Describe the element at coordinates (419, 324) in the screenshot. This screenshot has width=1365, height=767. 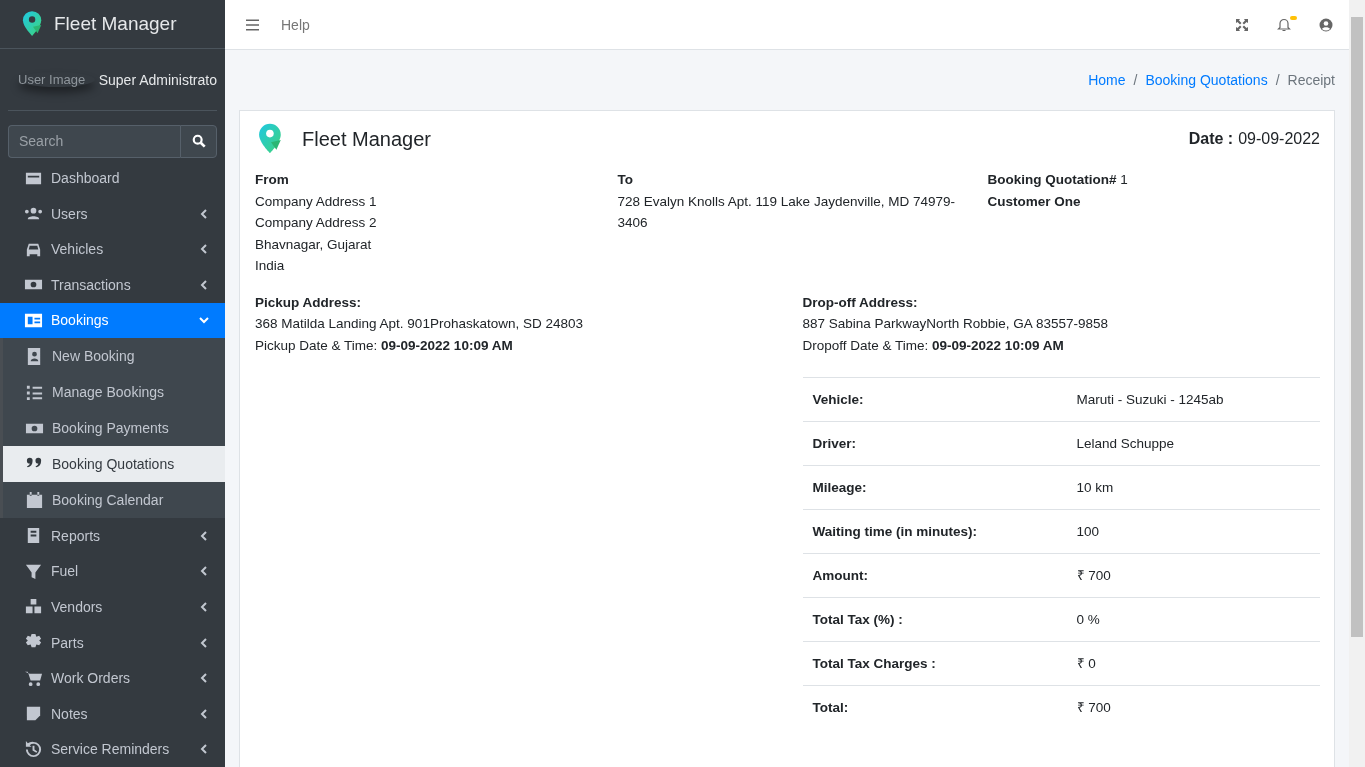
I see `pickup-address: 368 Matilda Landing Apt. 901Prohaskatown, SD 24803` at that location.